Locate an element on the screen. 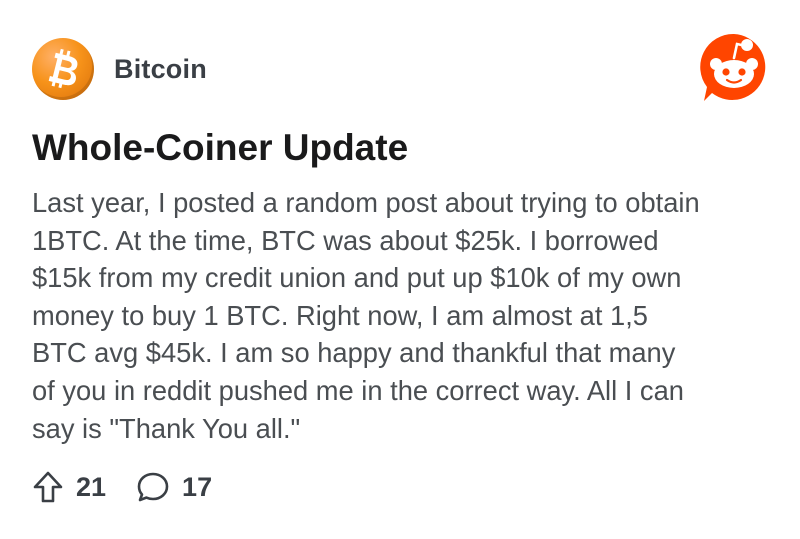  comments-button: 17 is located at coordinates (174, 487).